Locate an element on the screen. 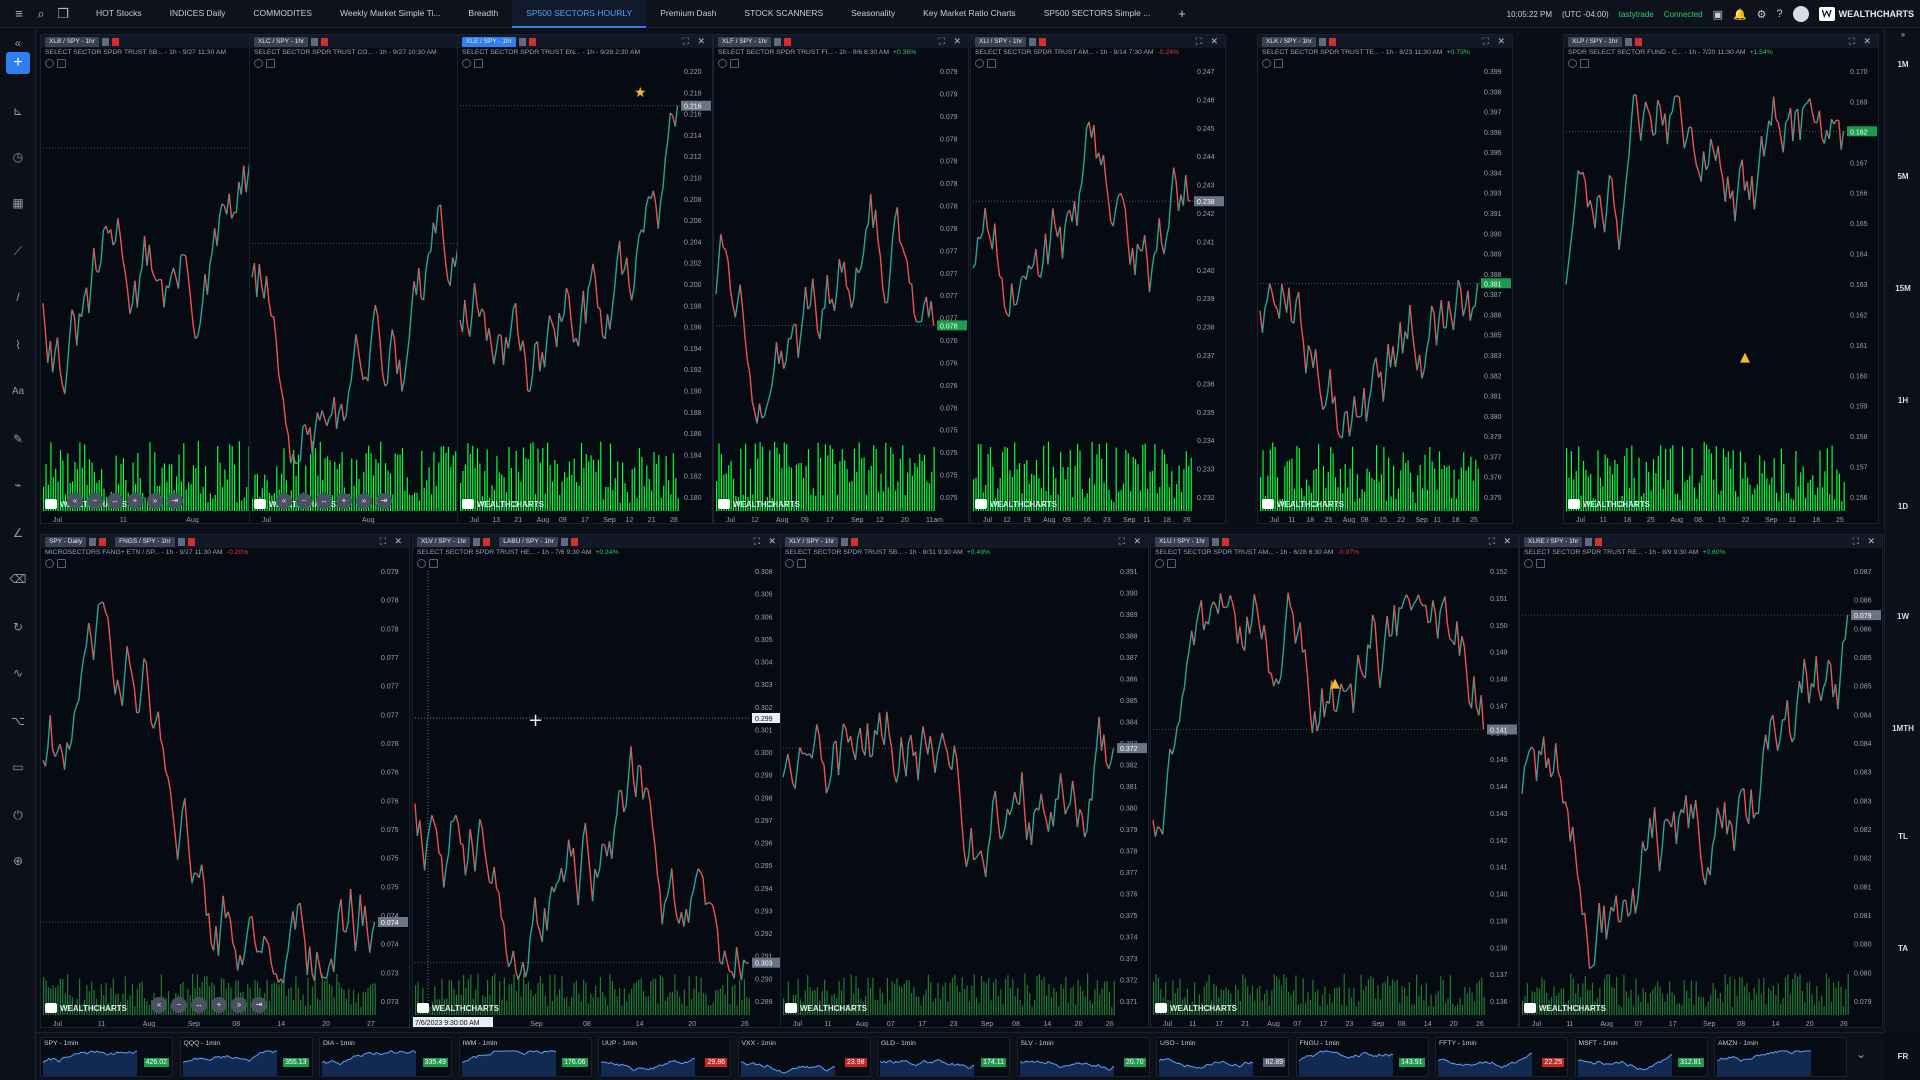 This screenshot has height=1080, width=1920. mini-chart-amzn: AMZN - 1min is located at coordinates (1780, 1057).